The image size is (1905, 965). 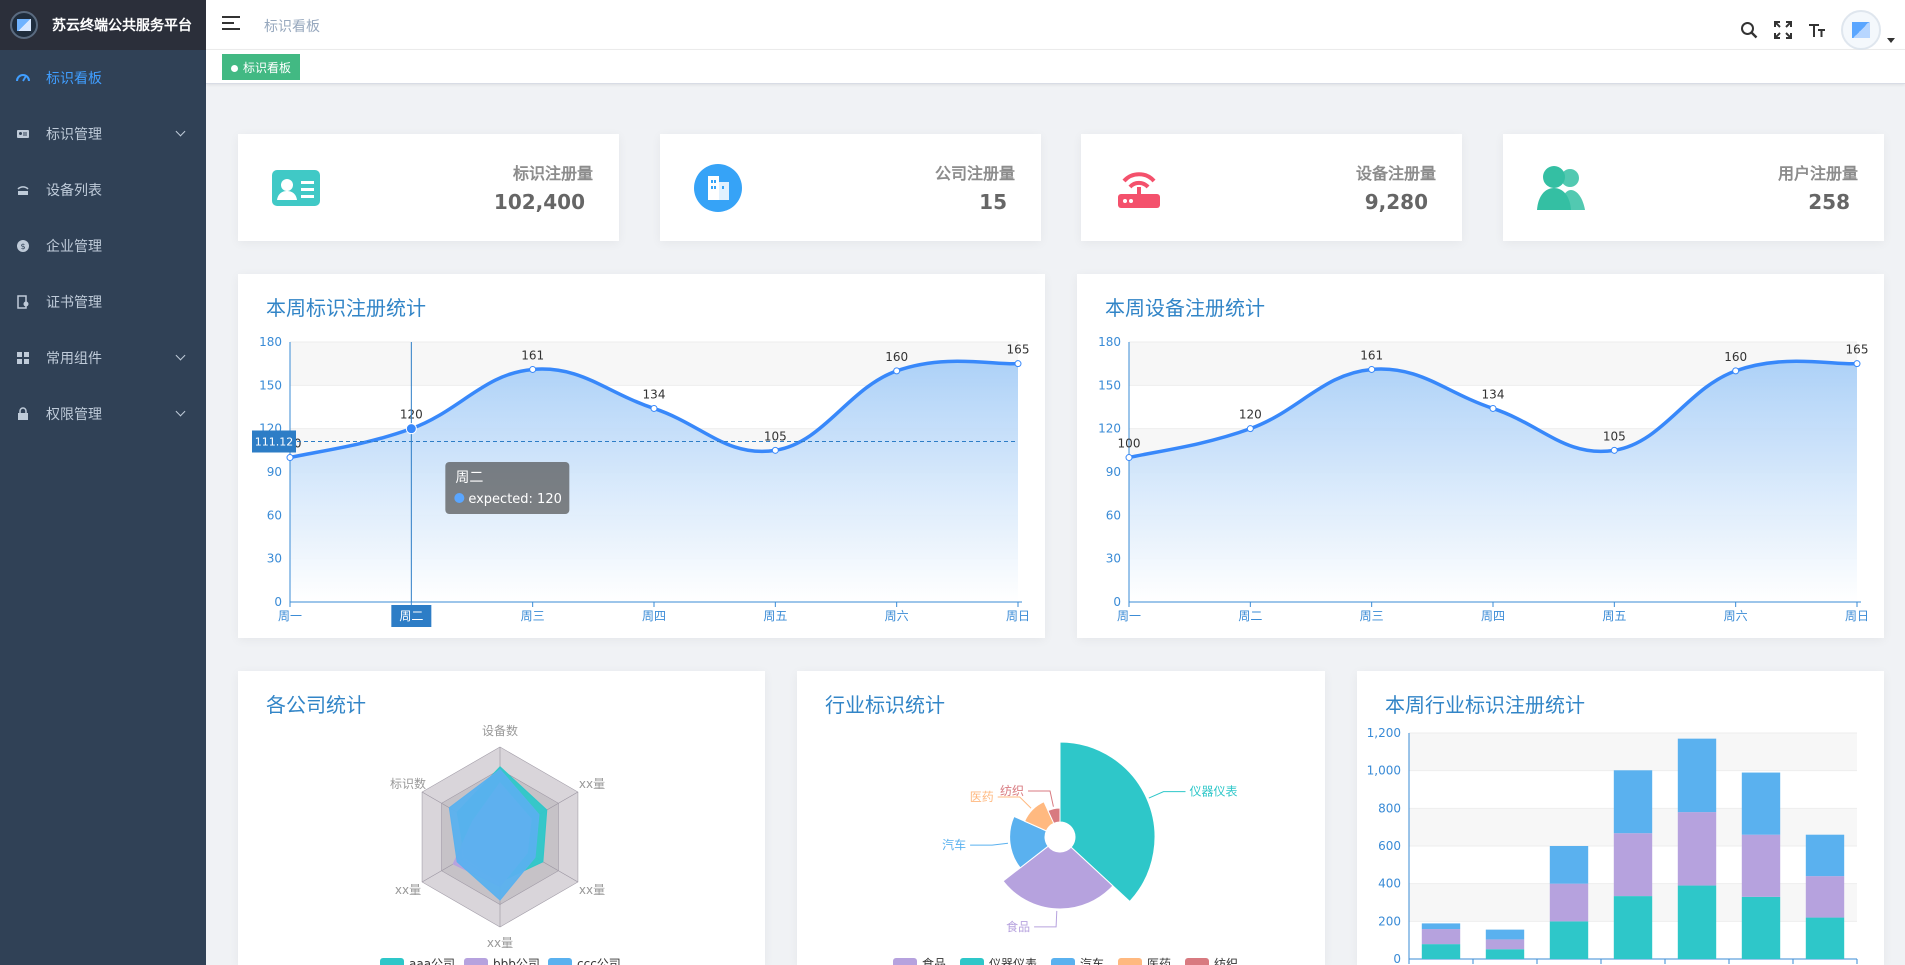 What do you see at coordinates (1633, 752) in the screenshot?
I see `grid-band` at bounding box center [1633, 752].